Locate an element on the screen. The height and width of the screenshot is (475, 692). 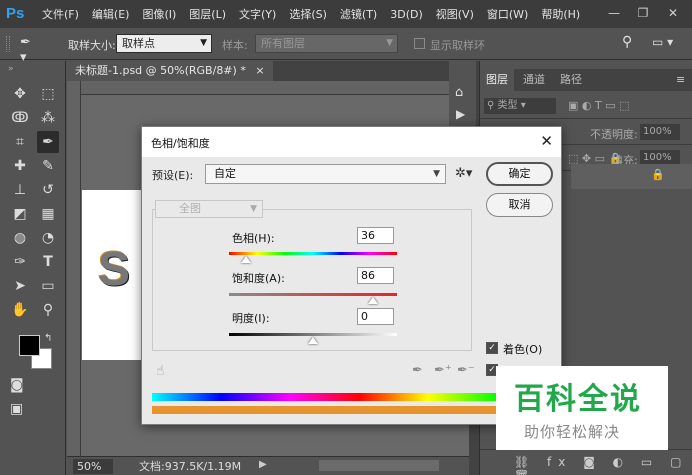
saturation-label: 饱和度(A): is located at coordinates (258, 278).